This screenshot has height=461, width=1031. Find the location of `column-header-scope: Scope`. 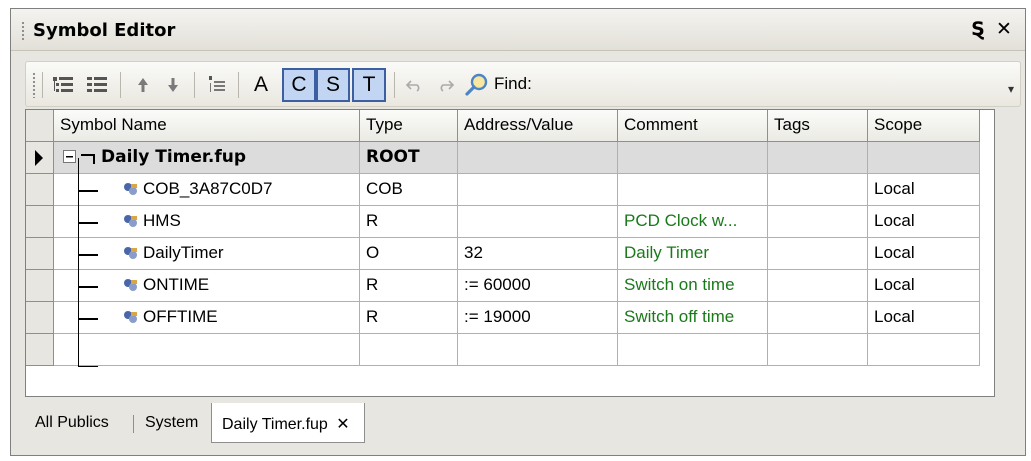

column-header-scope: Scope is located at coordinates (924, 126).